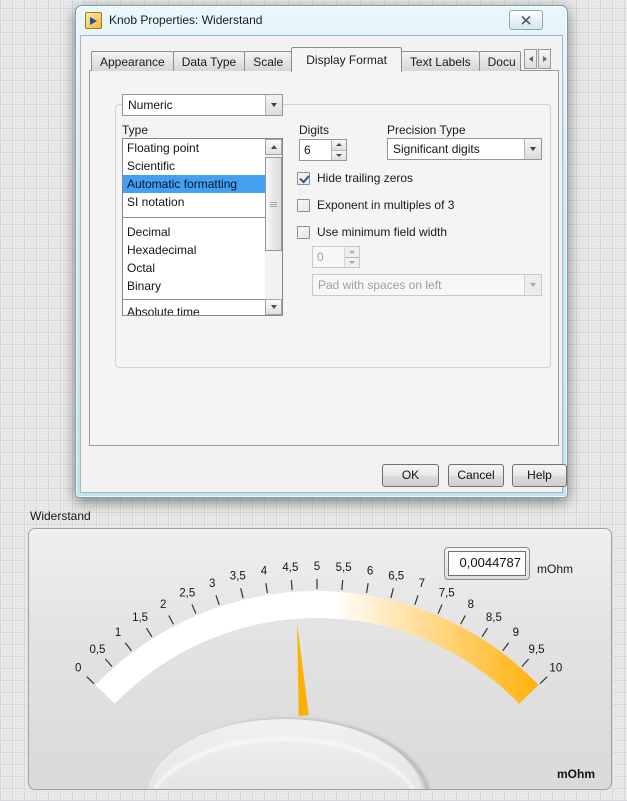 The image size is (627, 801). I want to click on gauge-tick-label: 9, so click(516, 633).